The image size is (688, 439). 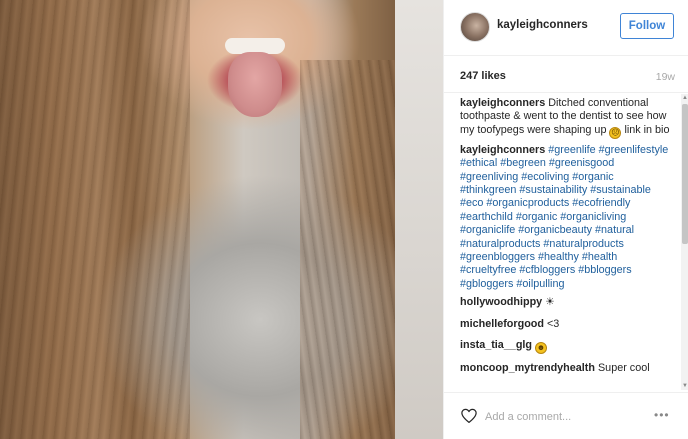 I want to click on list-item: insta_tia__glg ☻, so click(x=566, y=347).